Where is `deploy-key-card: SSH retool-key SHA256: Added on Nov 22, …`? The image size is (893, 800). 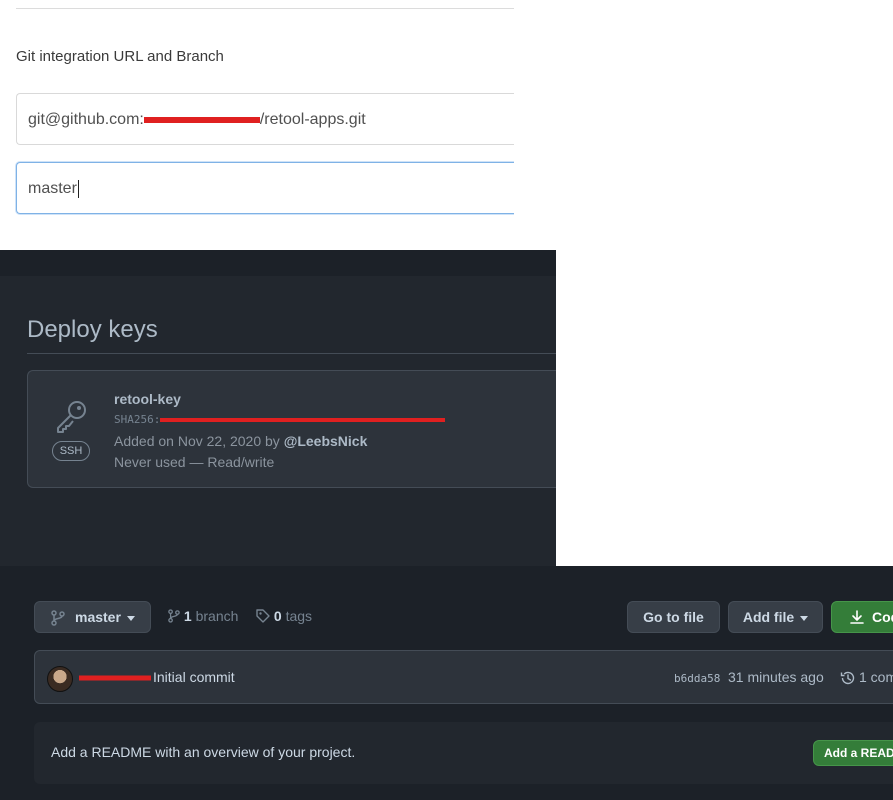
deploy-key-card: SSH retool-key SHA256: Added on Nov 22, … is located at coordinates (291, 429).